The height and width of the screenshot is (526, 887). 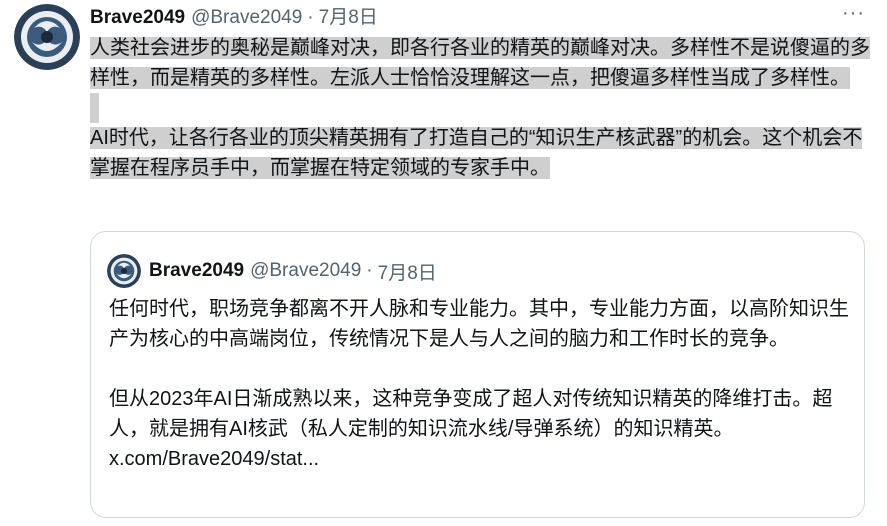 What do you see at coordinates (246, 18) in the screenshot?
I see `author-handle: @Brave2049` at bounding box center [246, 18].